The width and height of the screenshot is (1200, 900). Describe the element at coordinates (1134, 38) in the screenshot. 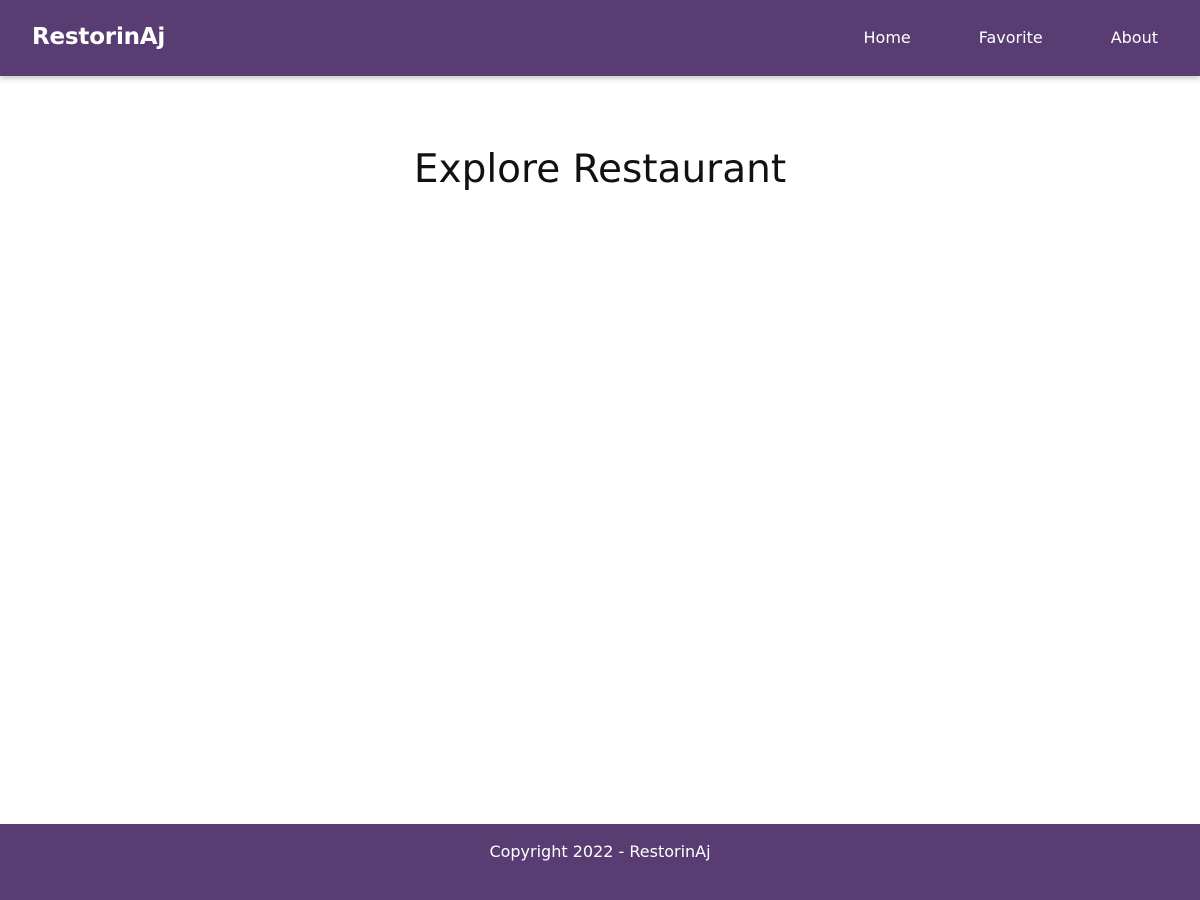

I see `nav-link-about: About` at that location.